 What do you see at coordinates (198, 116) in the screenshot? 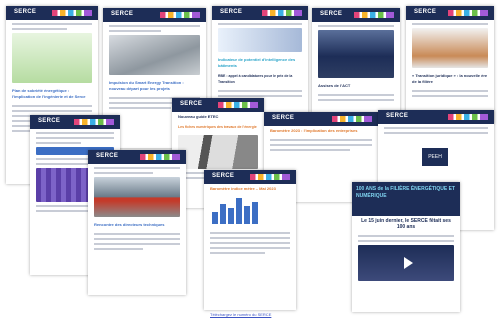
I see `newsletter-title: Nouveau guide ETEC` at bounding box center [198, 116].